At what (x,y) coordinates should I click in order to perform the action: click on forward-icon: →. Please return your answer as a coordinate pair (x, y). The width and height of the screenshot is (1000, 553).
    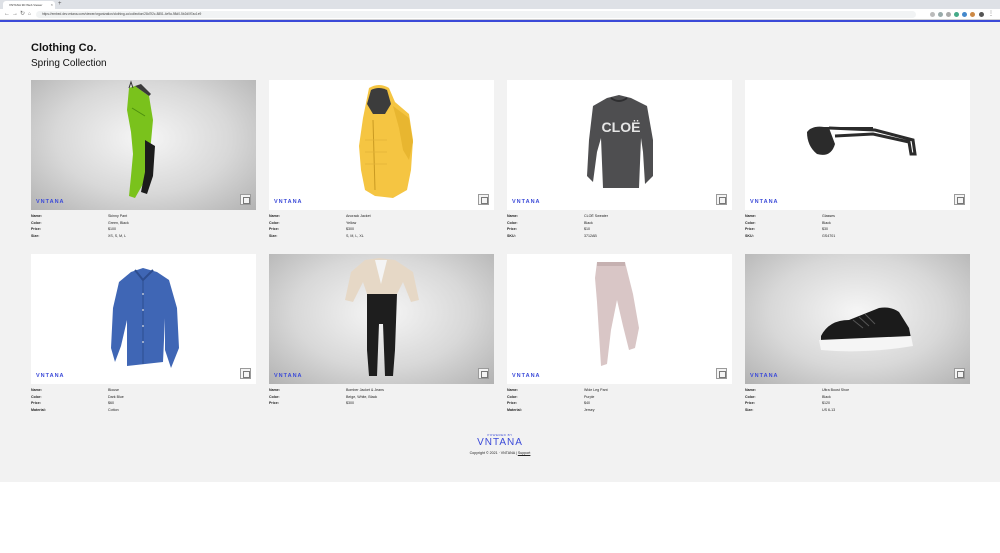
    Looking at the image, I should click on (15, 14).